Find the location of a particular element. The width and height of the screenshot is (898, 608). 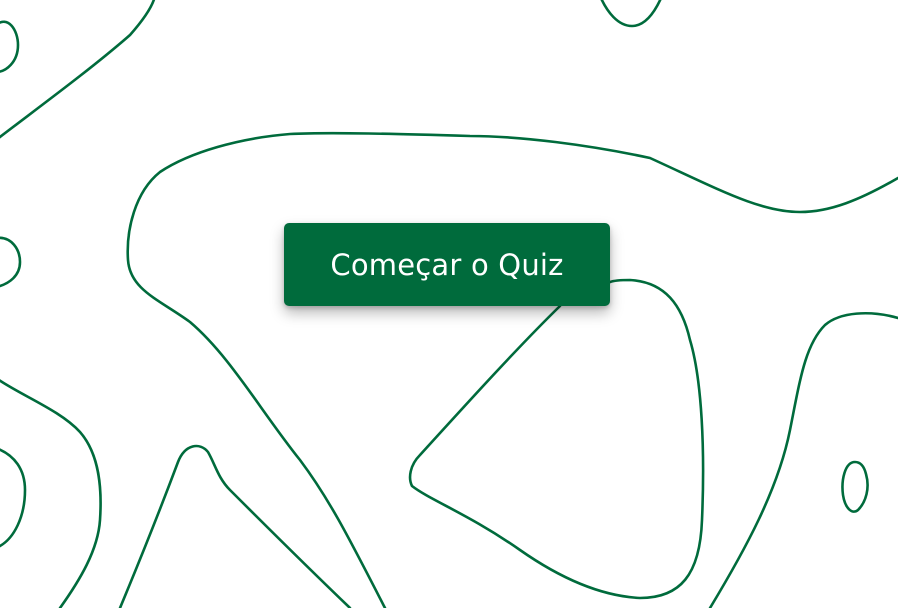

start-quiz-button: Começar o Quiz is located at coordinates (447, 264).